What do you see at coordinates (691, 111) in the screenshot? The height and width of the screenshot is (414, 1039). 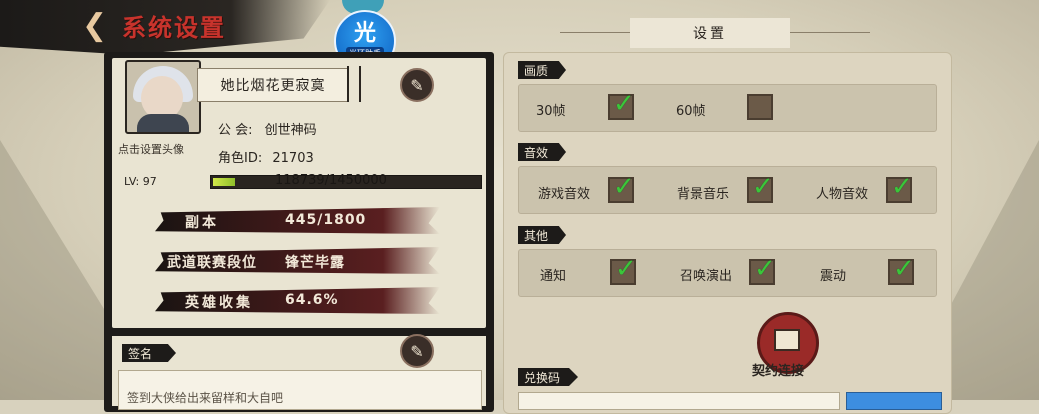 I see `option-label: 60帧` at bounding box center [691, 111].